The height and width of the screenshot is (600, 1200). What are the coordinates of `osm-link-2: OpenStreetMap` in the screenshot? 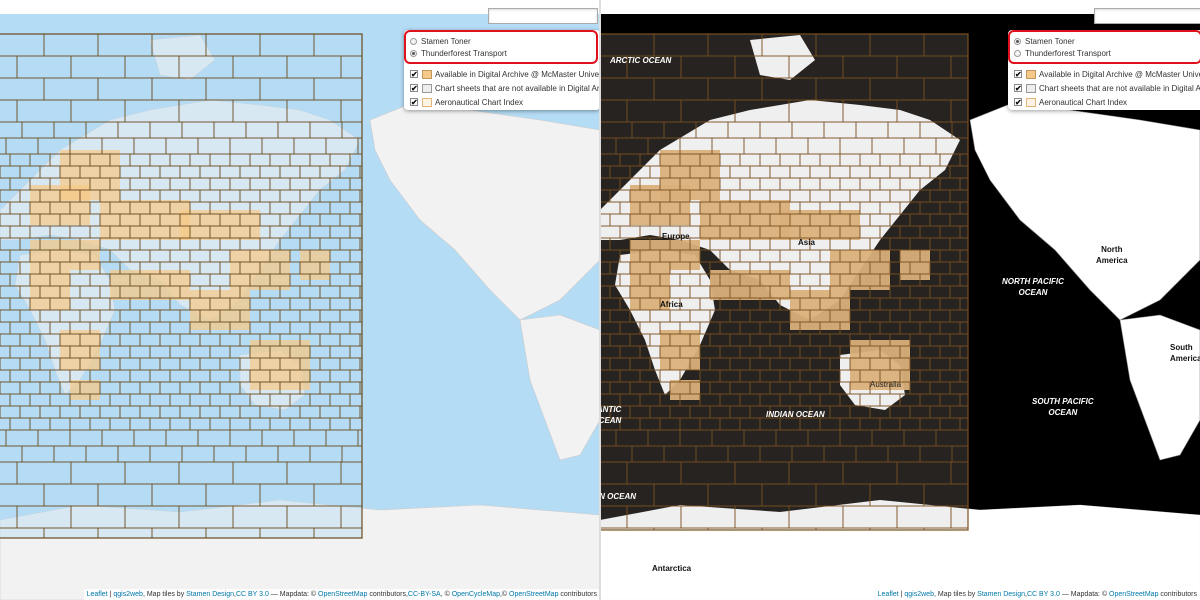 It's located at (533, 594).